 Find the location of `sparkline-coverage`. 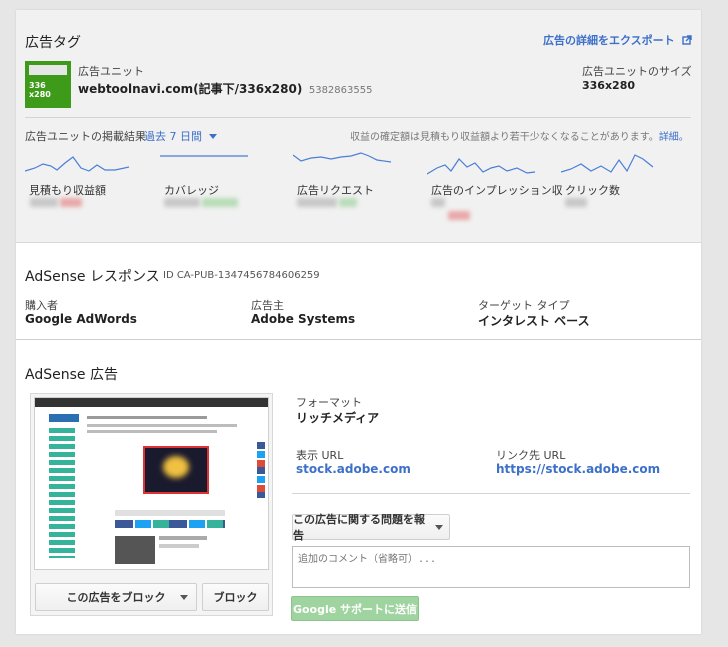

sparkline-coverage is located at coordinates (204, 156).